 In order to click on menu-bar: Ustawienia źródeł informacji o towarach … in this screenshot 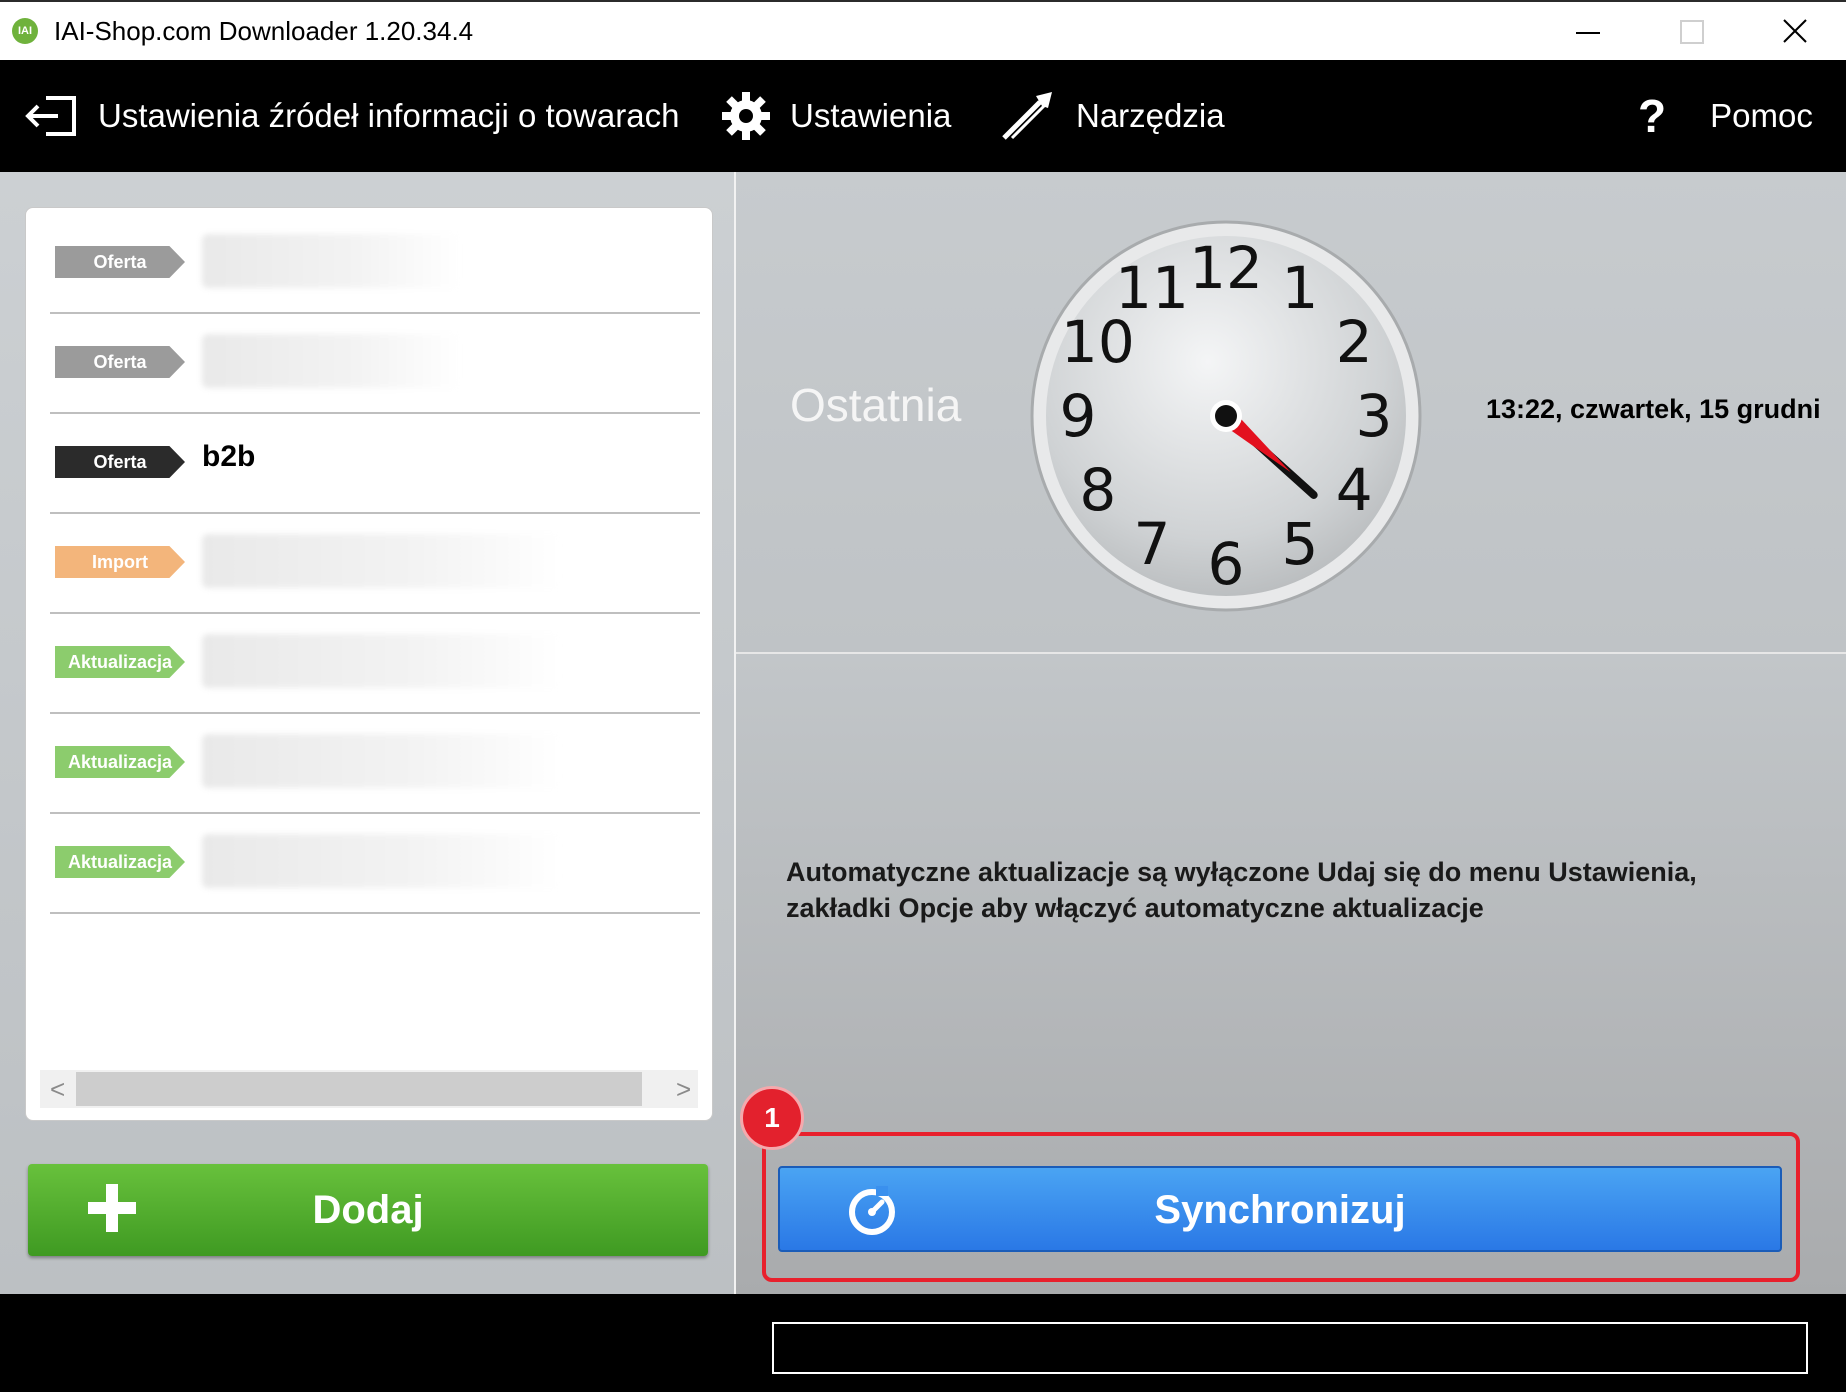, I will do `click(923, 116)`.